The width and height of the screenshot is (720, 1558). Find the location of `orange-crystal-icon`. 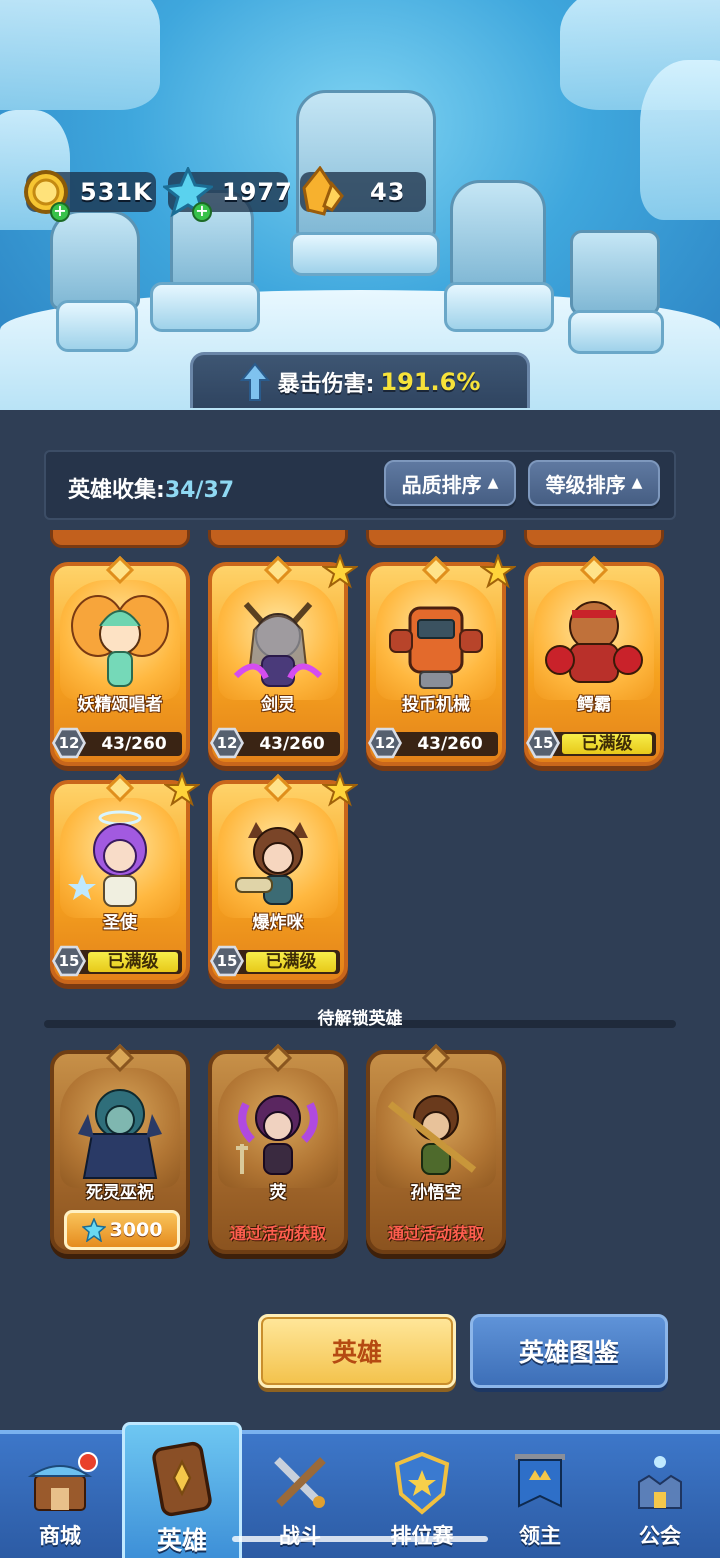

orange-crystal-icon is located at coordinates (320, 192).